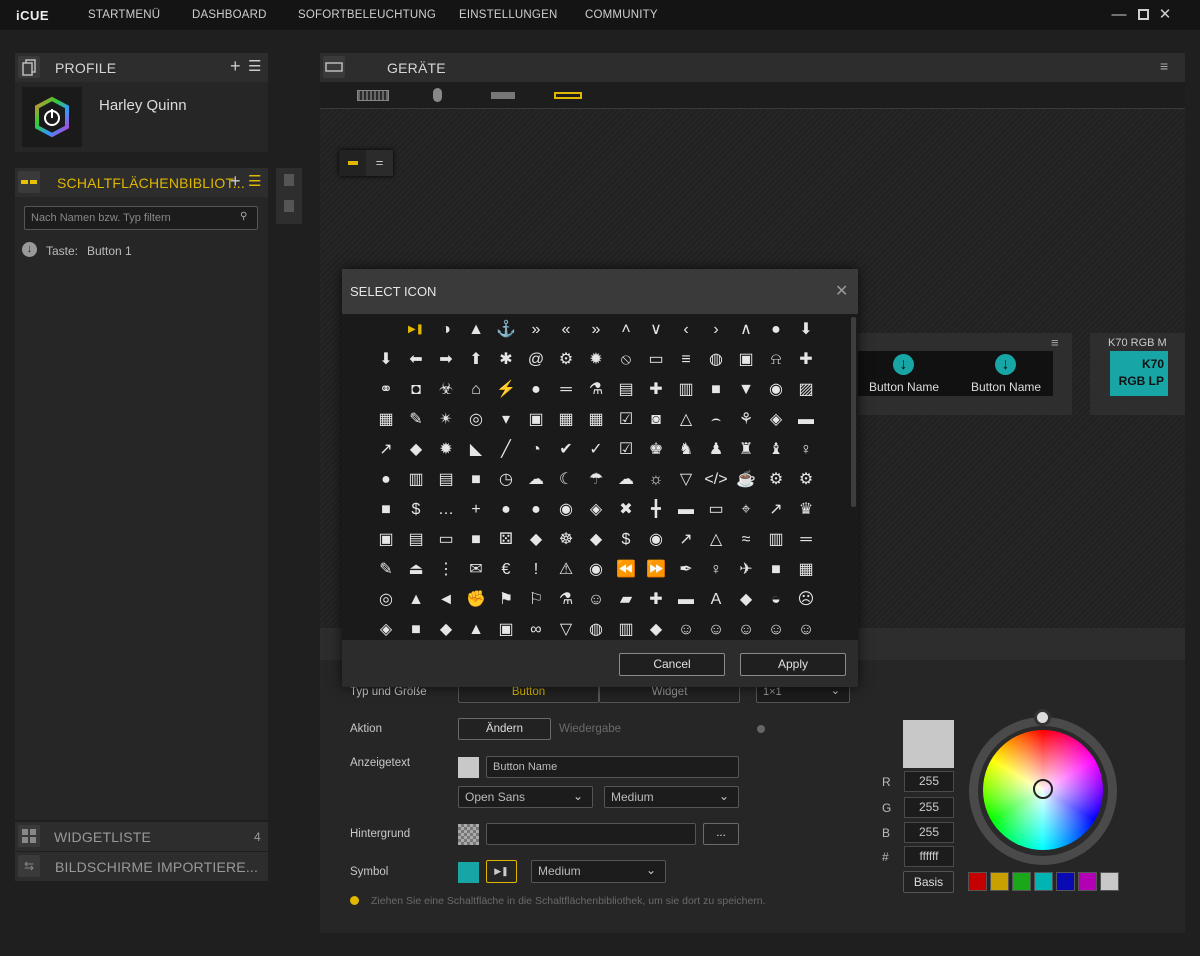 This screenshot has width=1200, height=956. Describe the element at coordinates (416, 627) in the screenshot. I see `gas-pump-icon: ■` at that location.